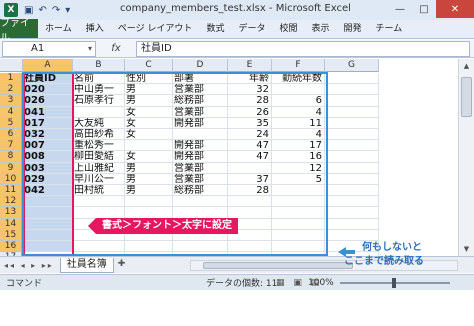  What do you see at coordinates (352, 191) in the screenshot?
I see `cell-g11` at bounding box center [352, 191].